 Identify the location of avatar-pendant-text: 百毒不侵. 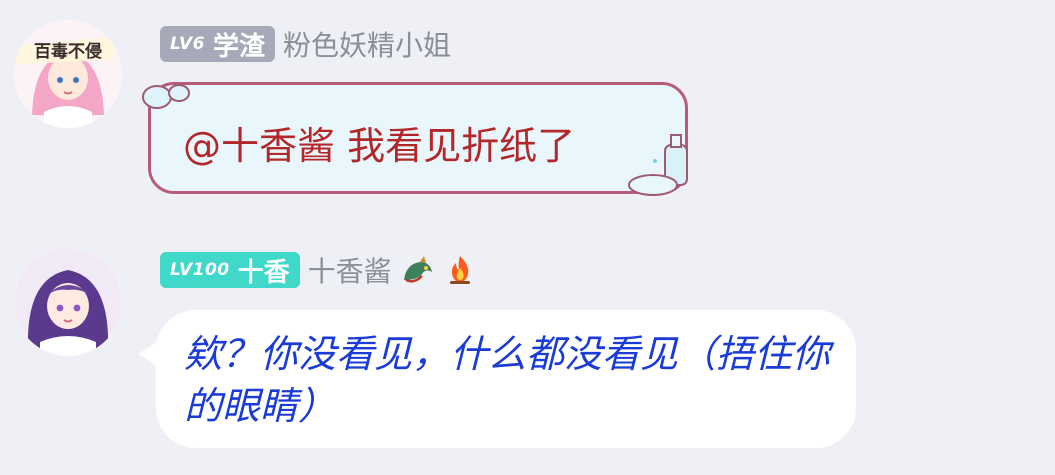
(68, 51).